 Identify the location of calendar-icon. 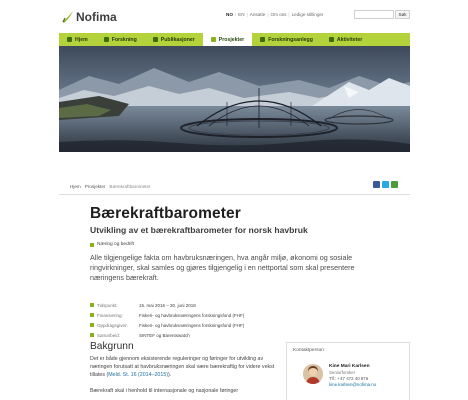
(331, 39).